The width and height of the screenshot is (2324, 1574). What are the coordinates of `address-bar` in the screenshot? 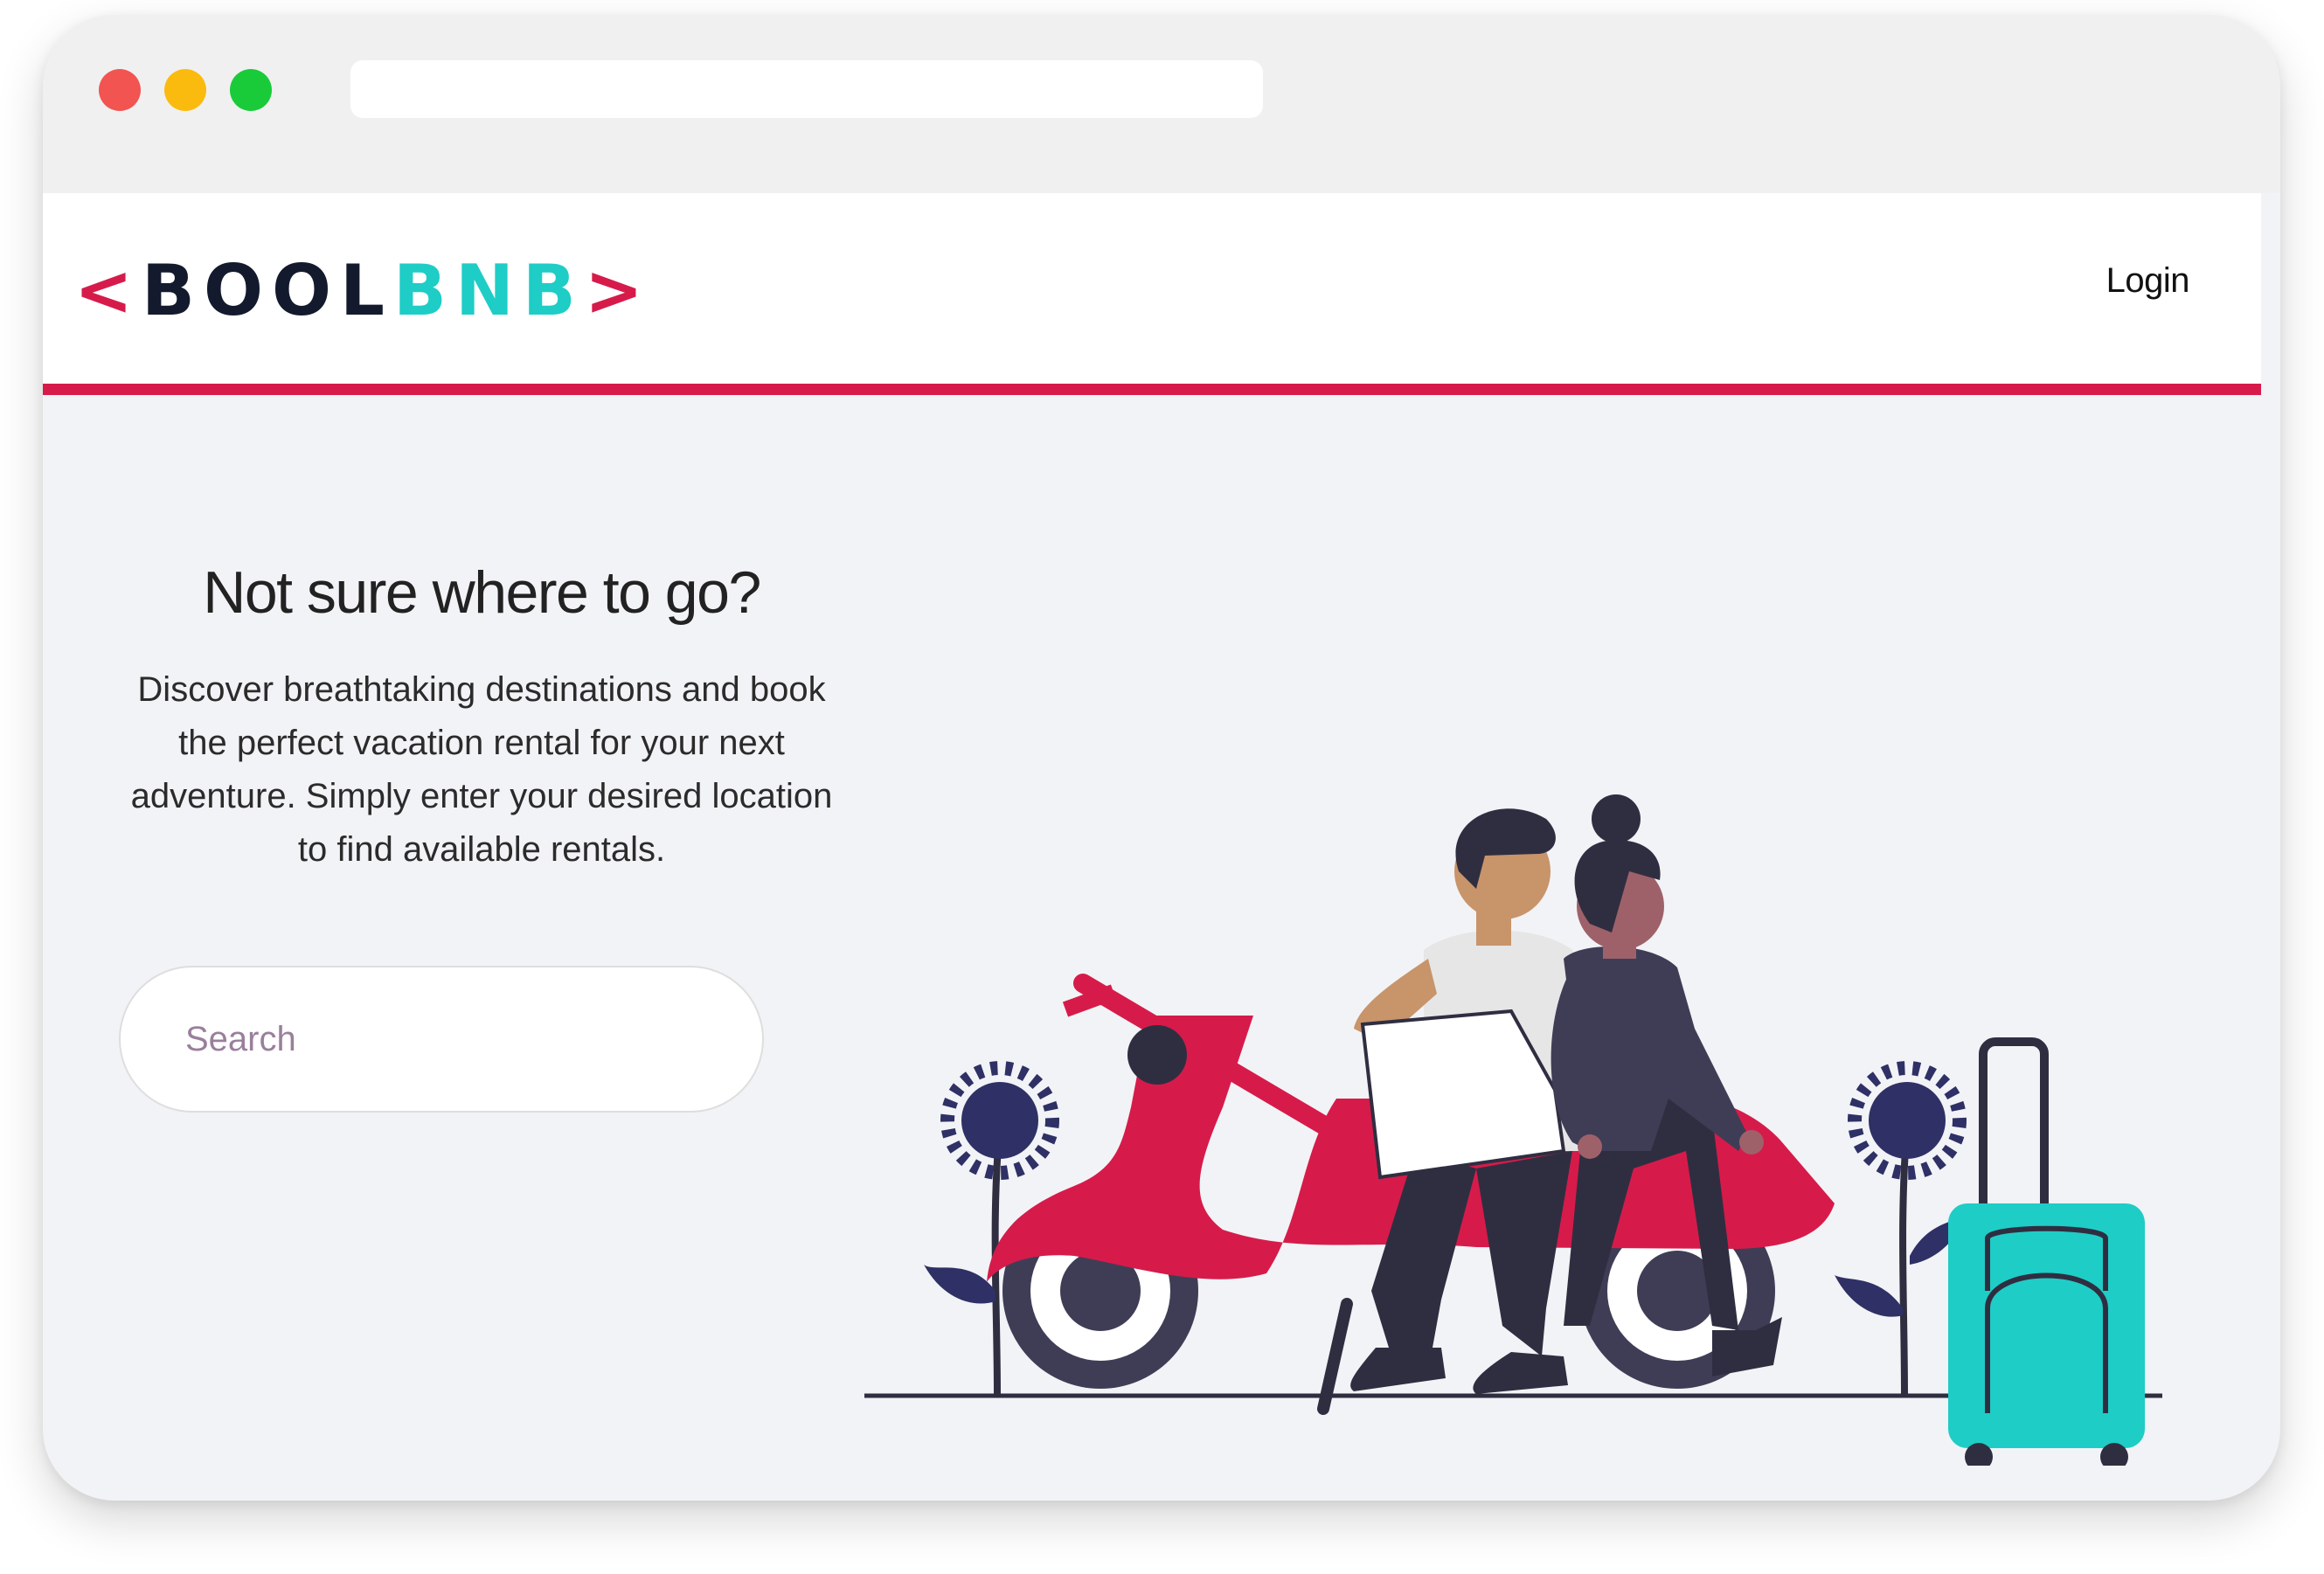 It's located at (806, 89).